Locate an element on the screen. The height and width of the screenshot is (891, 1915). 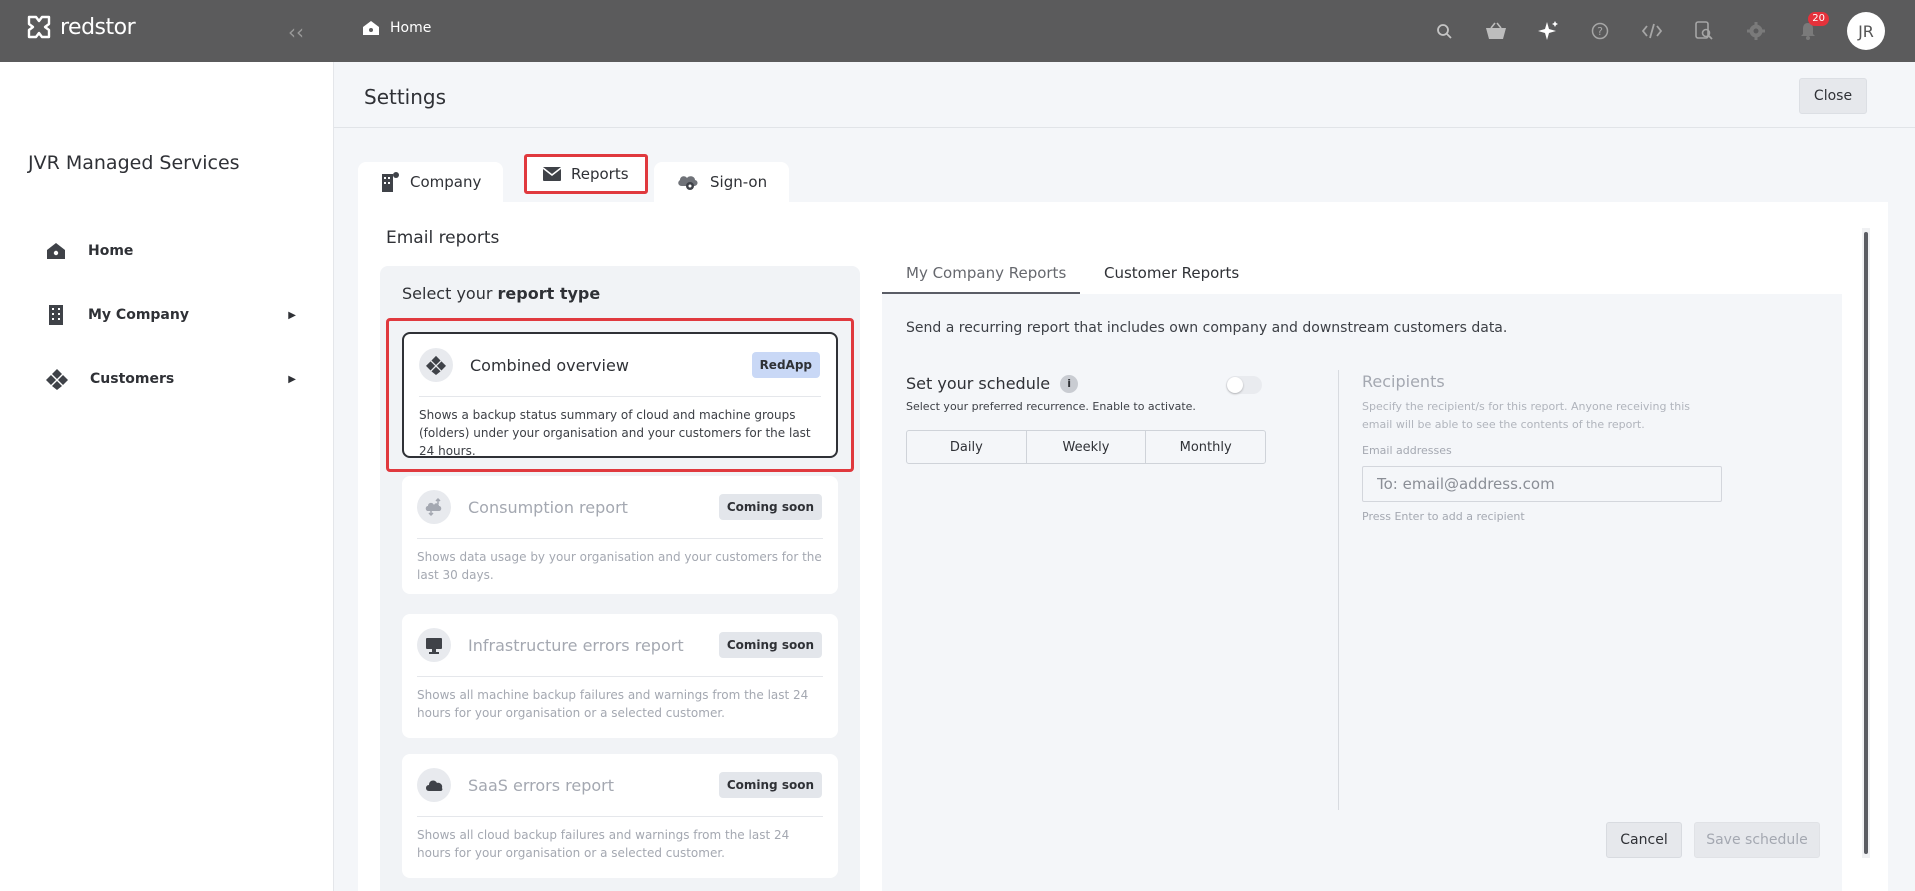
redstor-logo-icon is located at coordinates (39, 27).